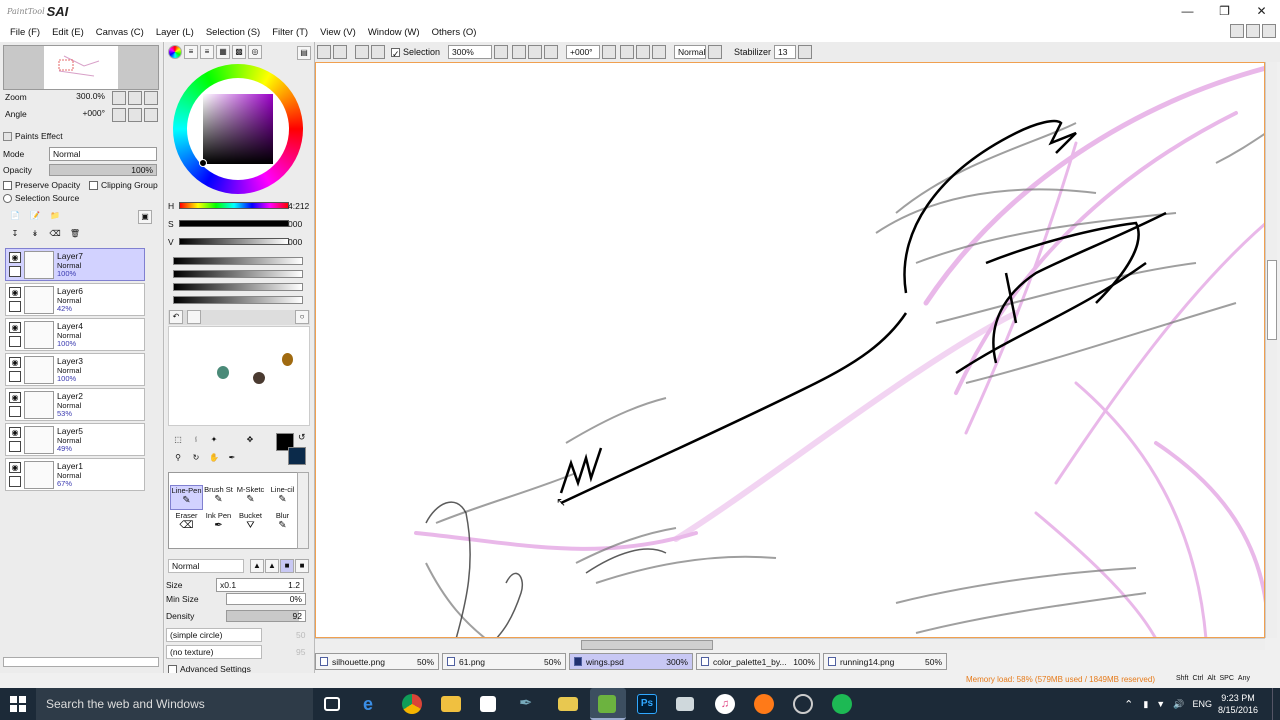  What do you see at coordinates (186, 523) in the screenshot?
I see `tool-eraser: Eraser ⌫` at bounding box center [186, 523].